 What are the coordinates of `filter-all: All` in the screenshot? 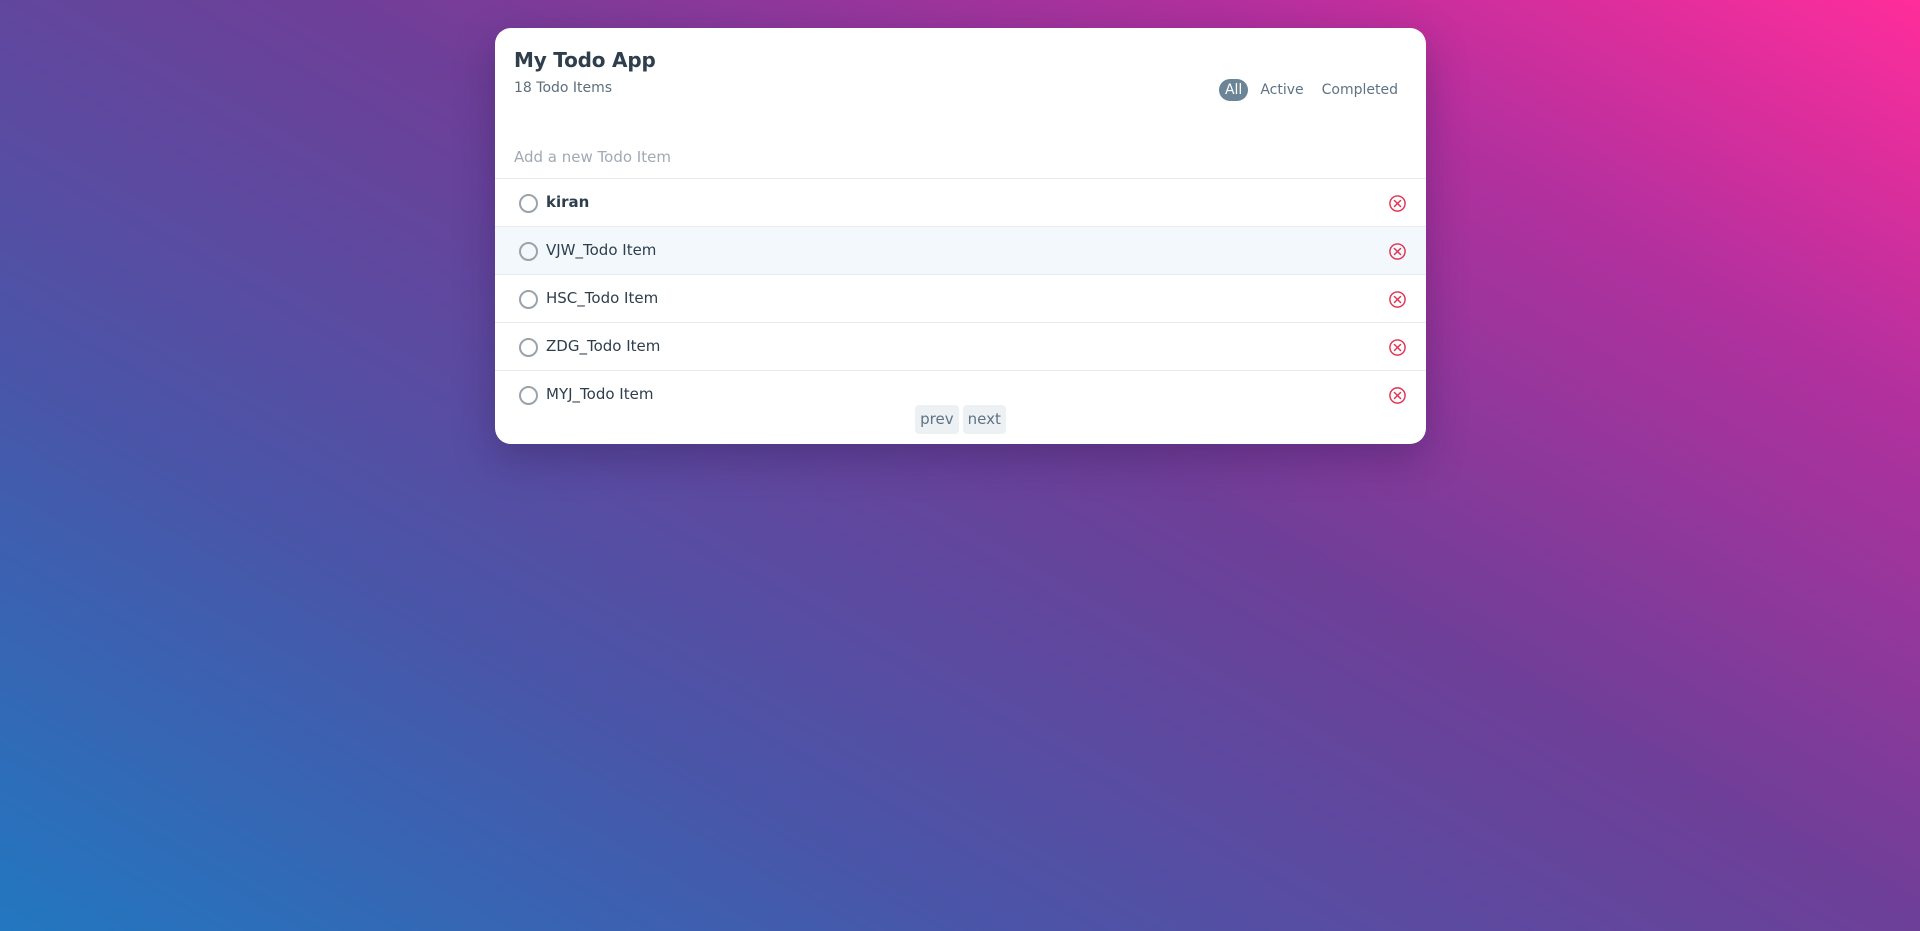 It's located at (1233, 90).